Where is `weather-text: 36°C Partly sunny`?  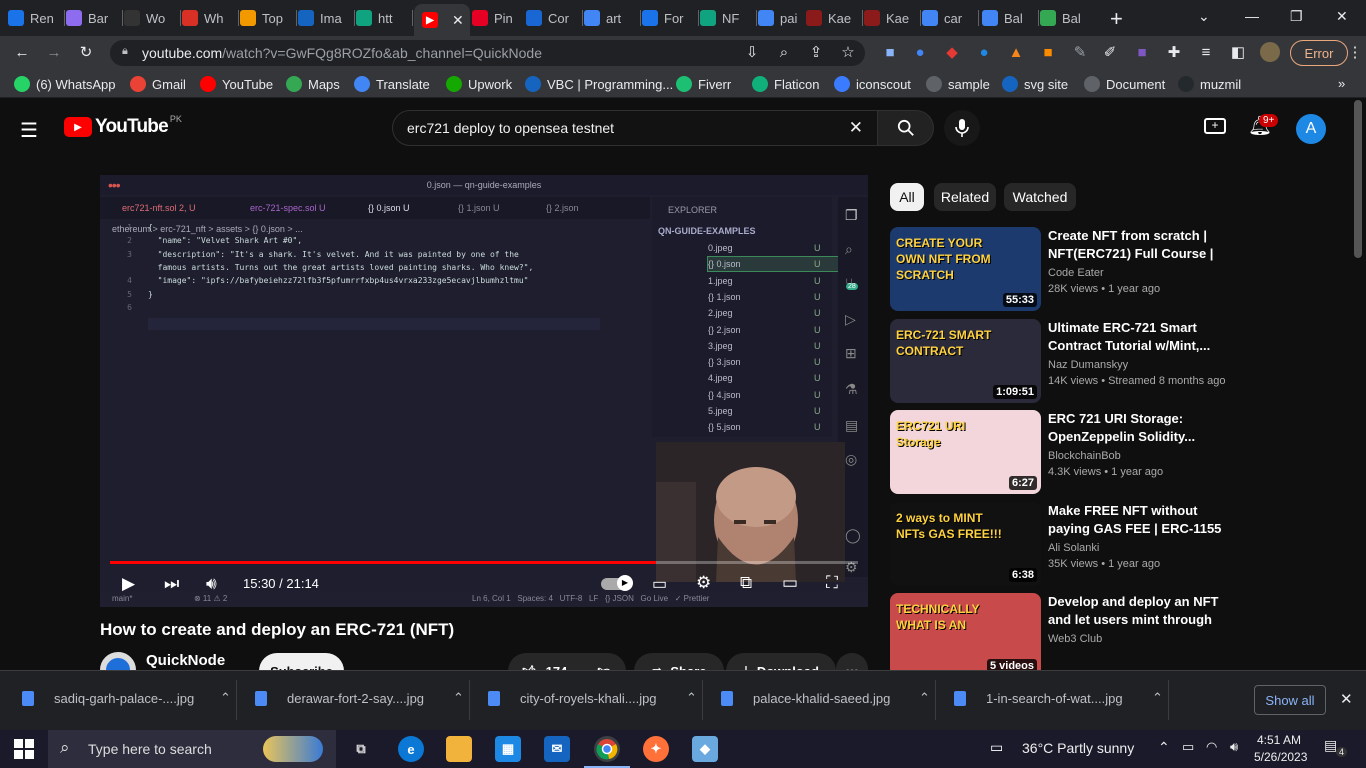 weather-text: 36°C Partly sunny is located at coordinates (1078, 748).